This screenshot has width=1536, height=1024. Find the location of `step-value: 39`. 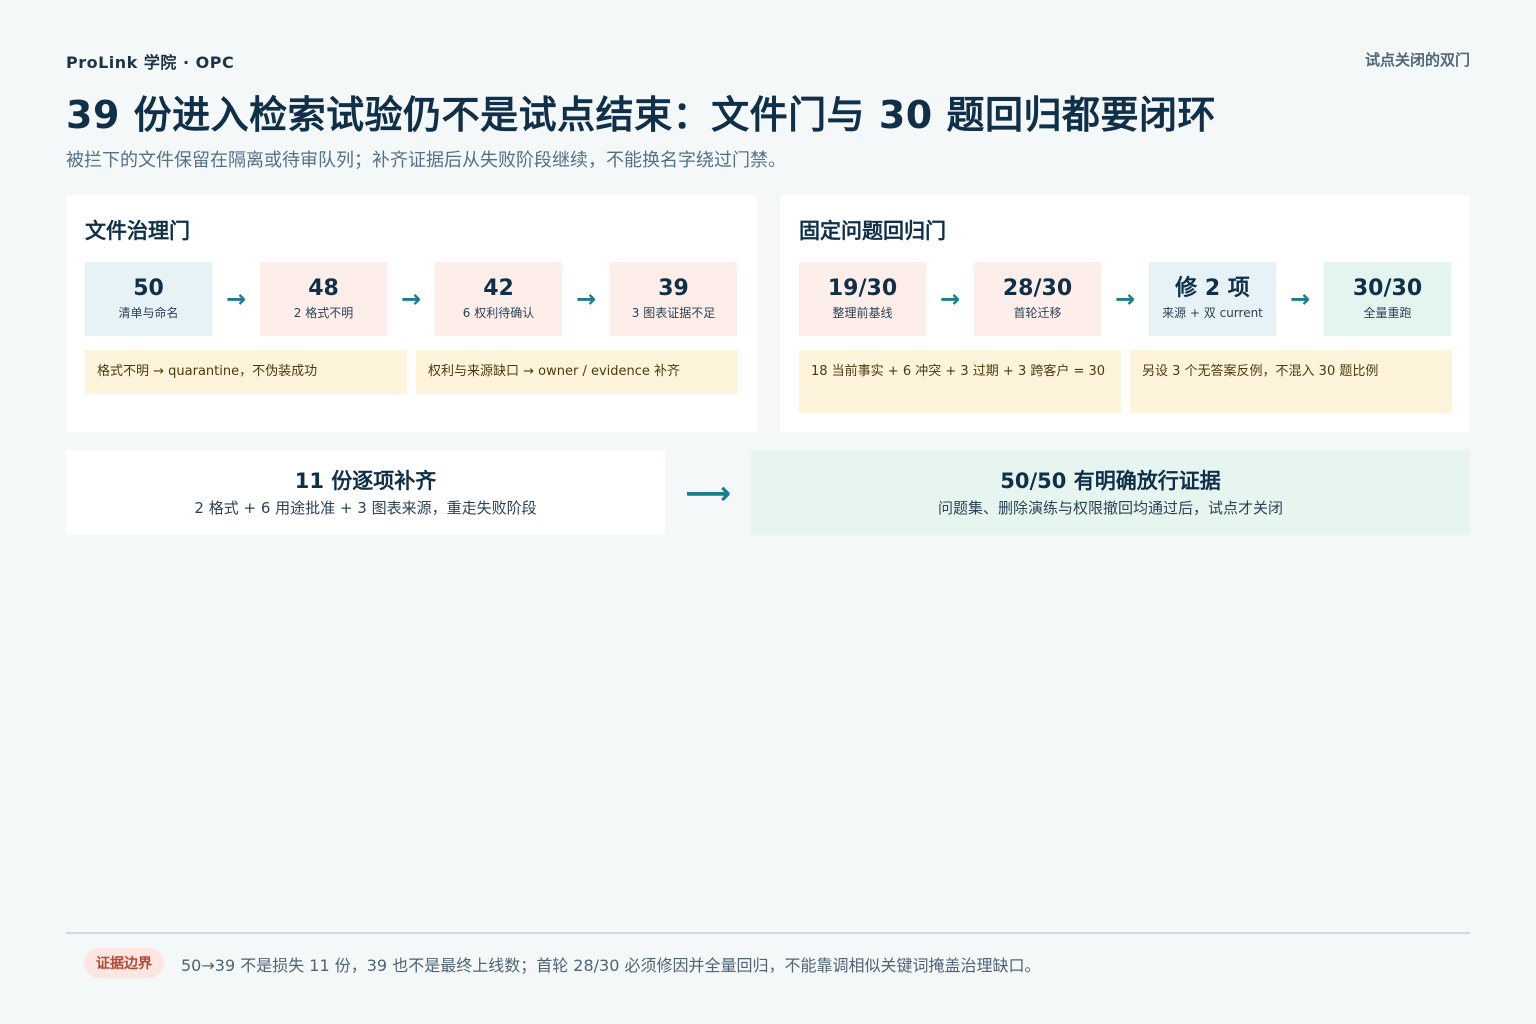

step-value: 39 is located at coordinates (673, 288).